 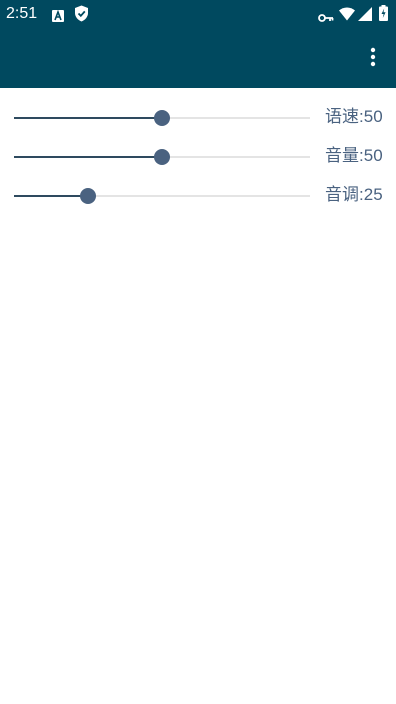 I want to click on wifi-icon, so click(x=347, y=15).